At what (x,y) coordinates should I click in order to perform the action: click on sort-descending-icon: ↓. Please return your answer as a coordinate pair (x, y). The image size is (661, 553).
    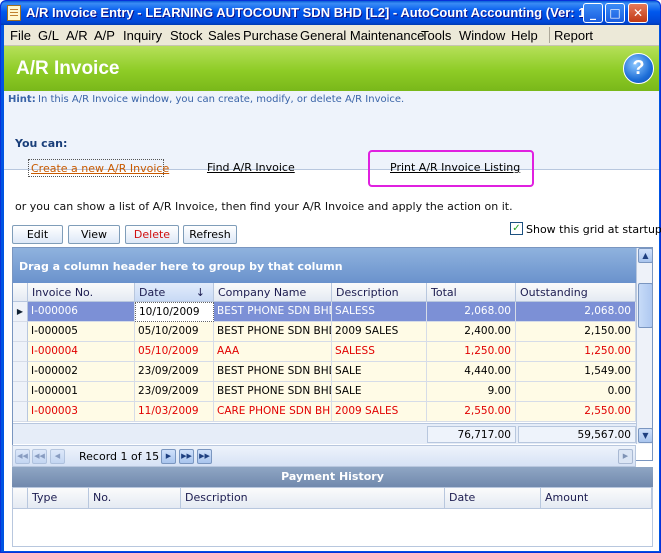
    Looking at the image, I should click on (200, 292).